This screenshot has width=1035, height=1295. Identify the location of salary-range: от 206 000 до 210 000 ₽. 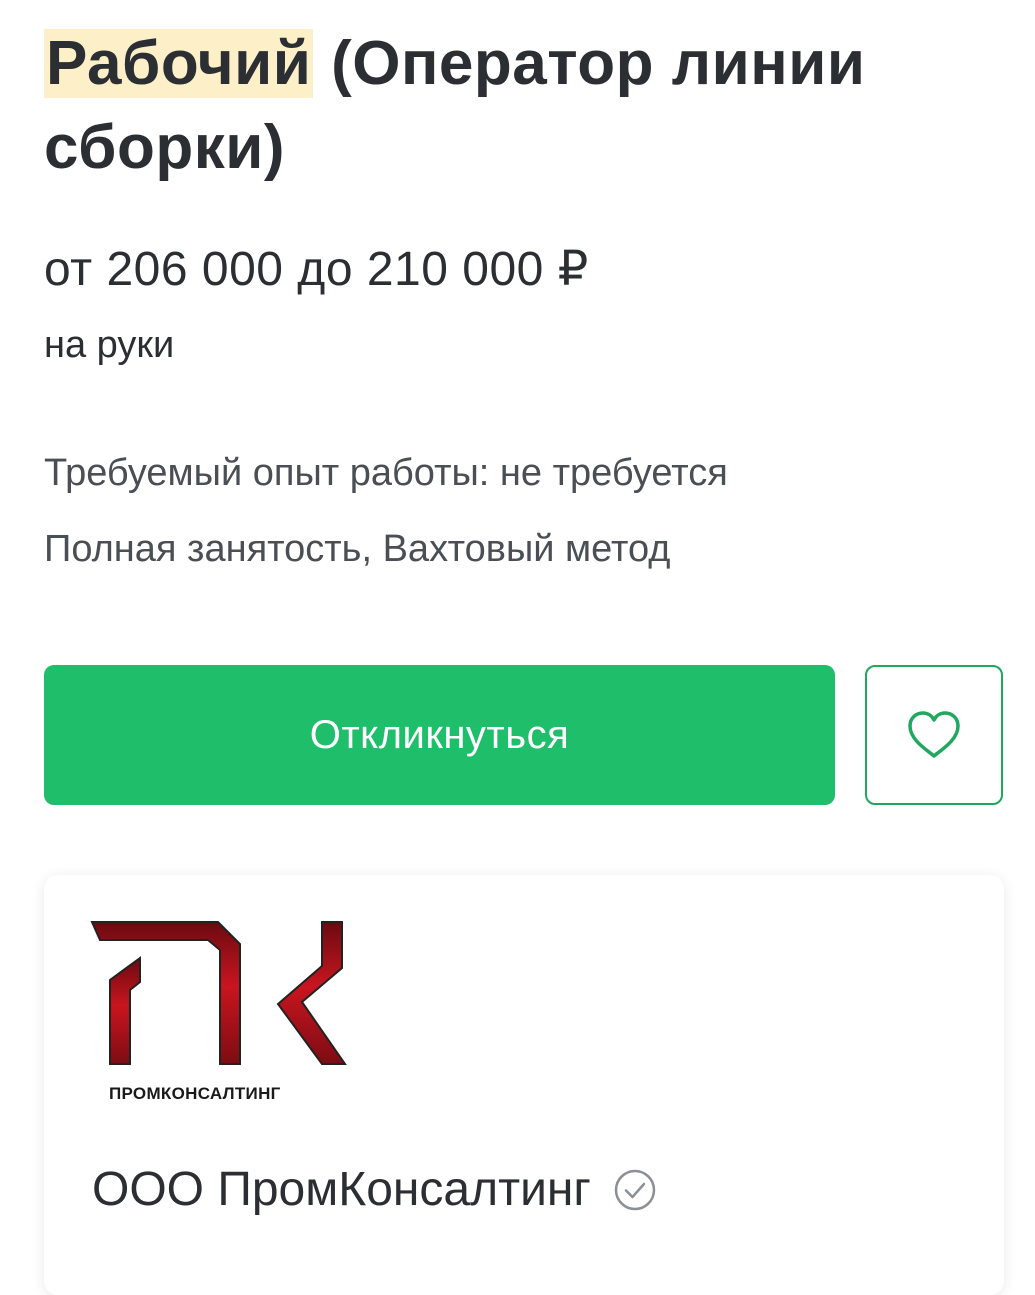
(316, 269).